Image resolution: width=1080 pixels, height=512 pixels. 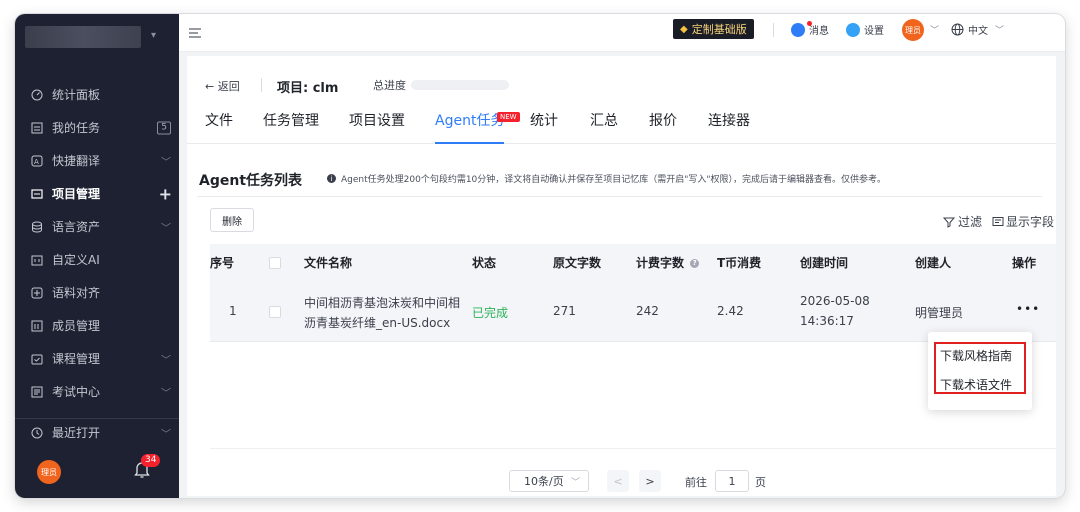 I want to click on chevron-down-icon: ▾, so click(x=153, y=35).